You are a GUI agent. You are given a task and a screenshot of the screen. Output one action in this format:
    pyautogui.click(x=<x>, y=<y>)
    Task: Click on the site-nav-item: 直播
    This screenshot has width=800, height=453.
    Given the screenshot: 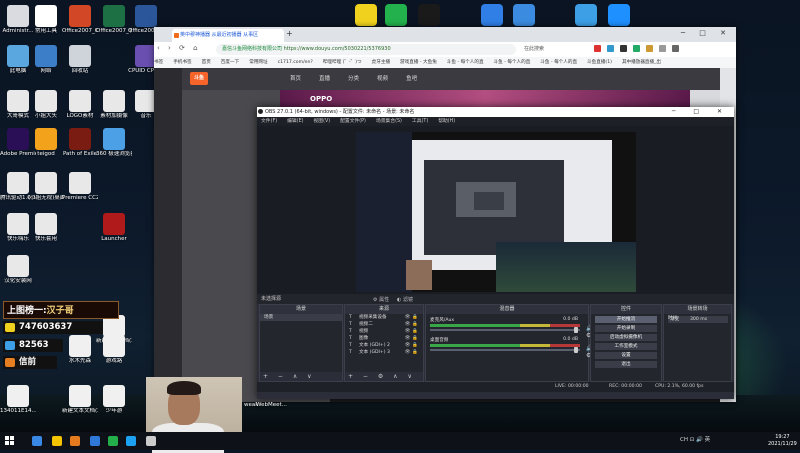 What is the action you would take?
    pyautogui.click(x=324, y=79)
    